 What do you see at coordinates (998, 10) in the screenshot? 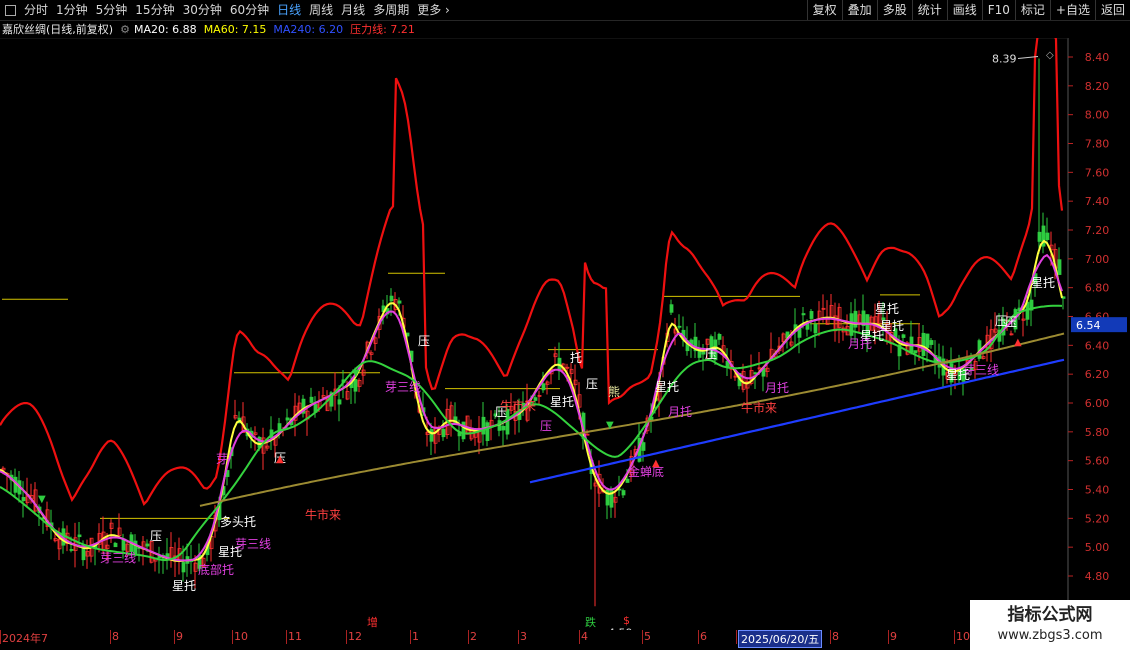
I see `f10-button: F10` at bounding box center [998, 10].